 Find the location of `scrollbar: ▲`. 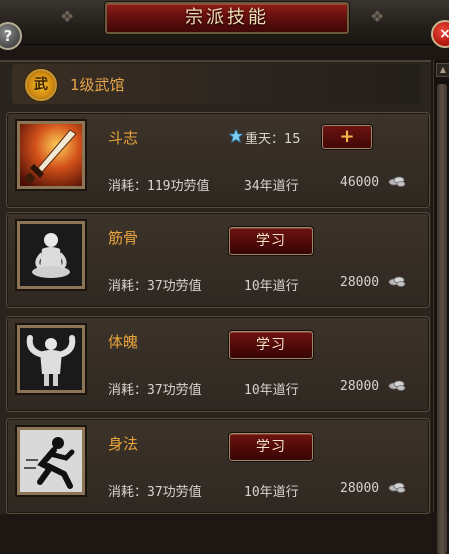

scrollbar: ▲ is located at coordinates (441, 307).